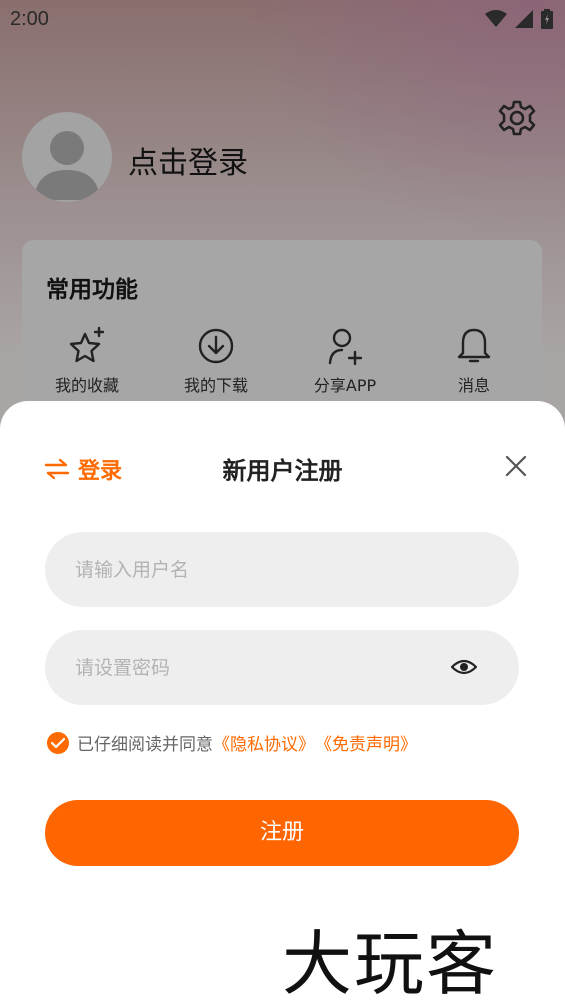 The image size is (565, 1005). I want to click on username-field, so click(282, 569).